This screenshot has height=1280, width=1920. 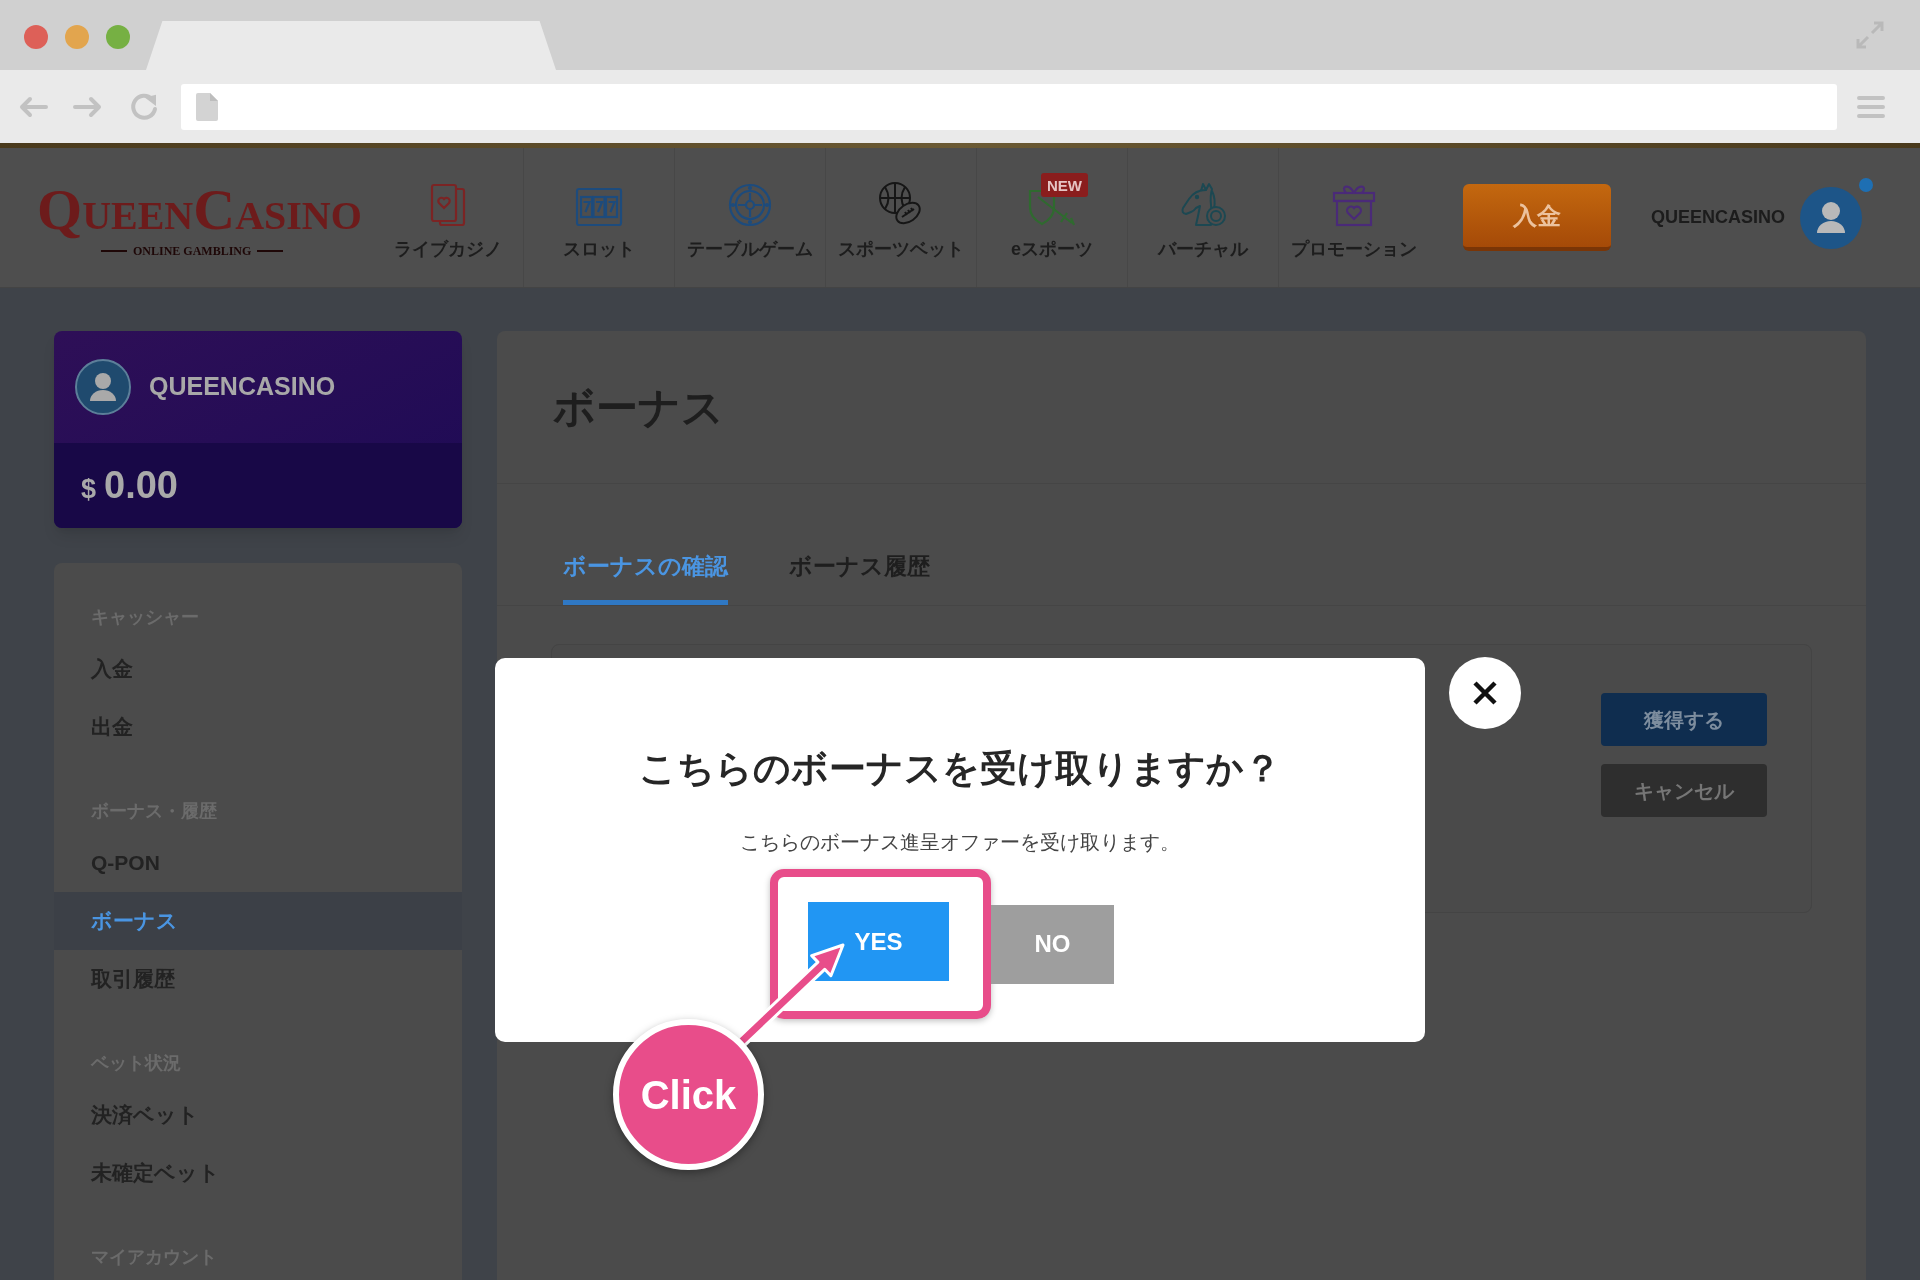 I want to click on logo-tagline: ONLINE GAMBLING, so click(x=192, y=250).